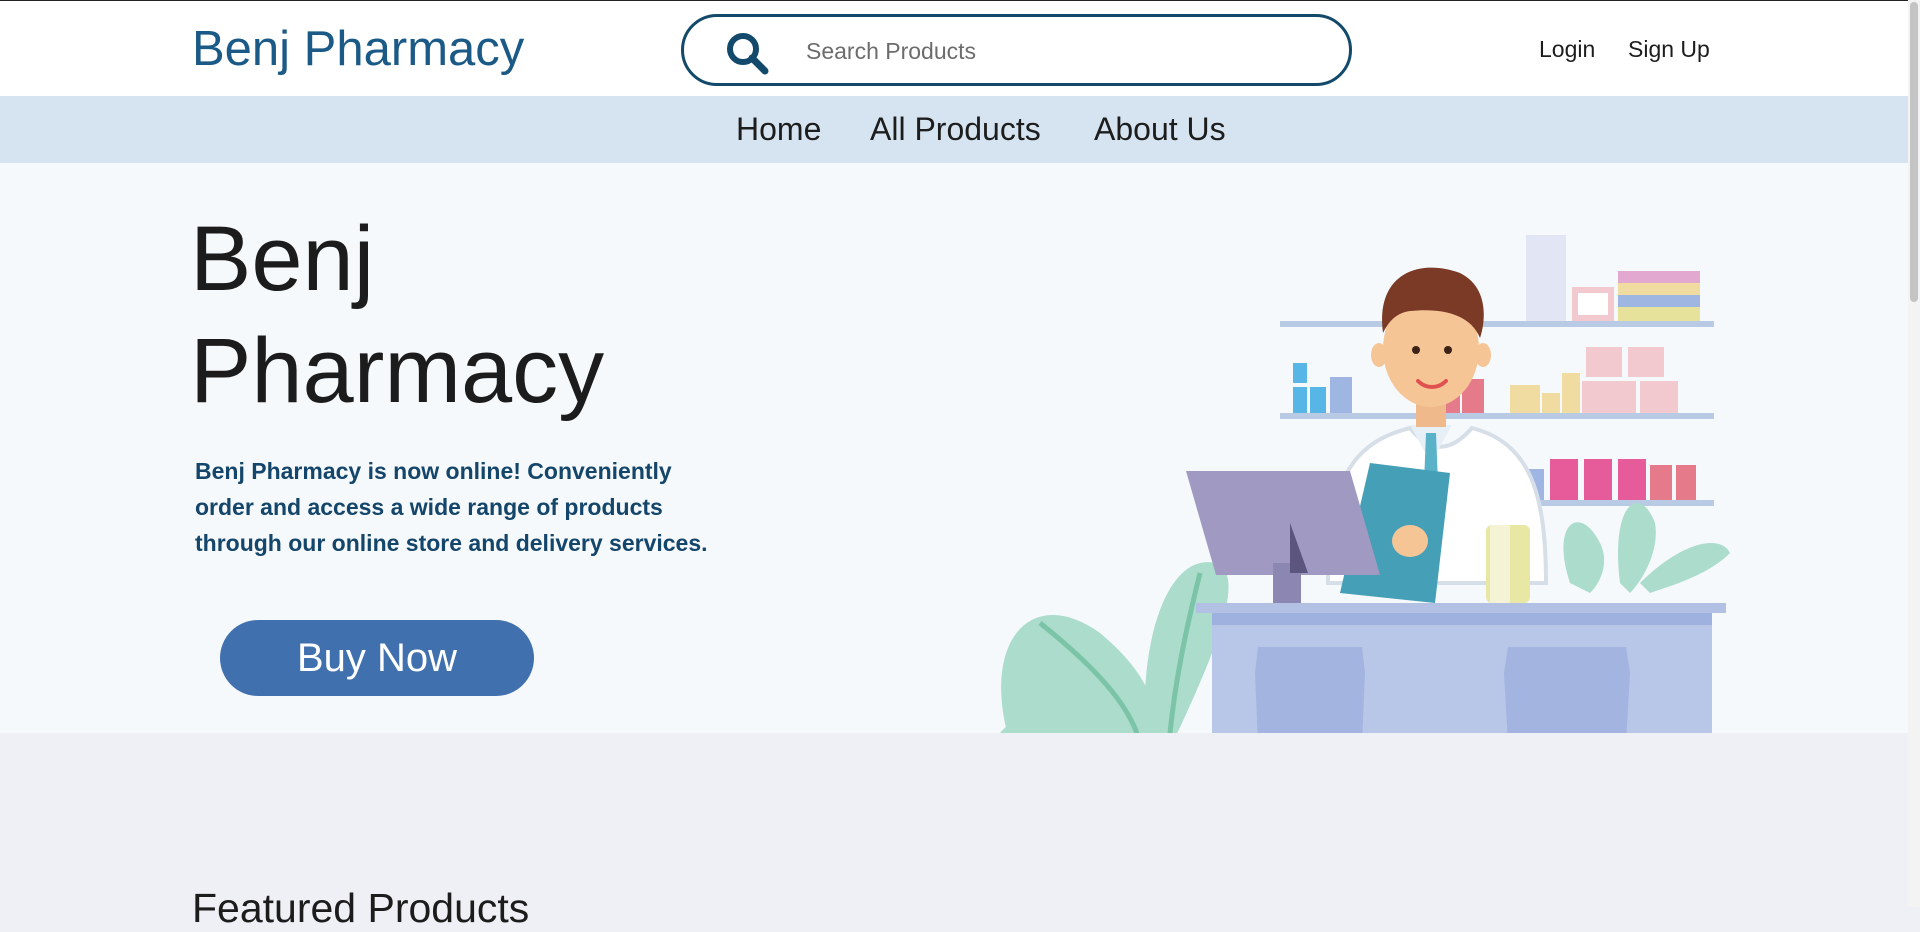 The image size is (1920, 932). I want to click on page-scrollbar, so click(1914, 453).